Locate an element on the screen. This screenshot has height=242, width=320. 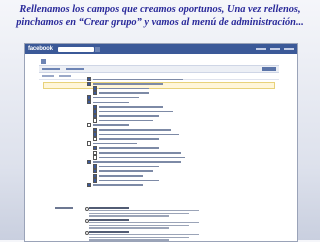
panel-header is located at coordinates (159, 61).